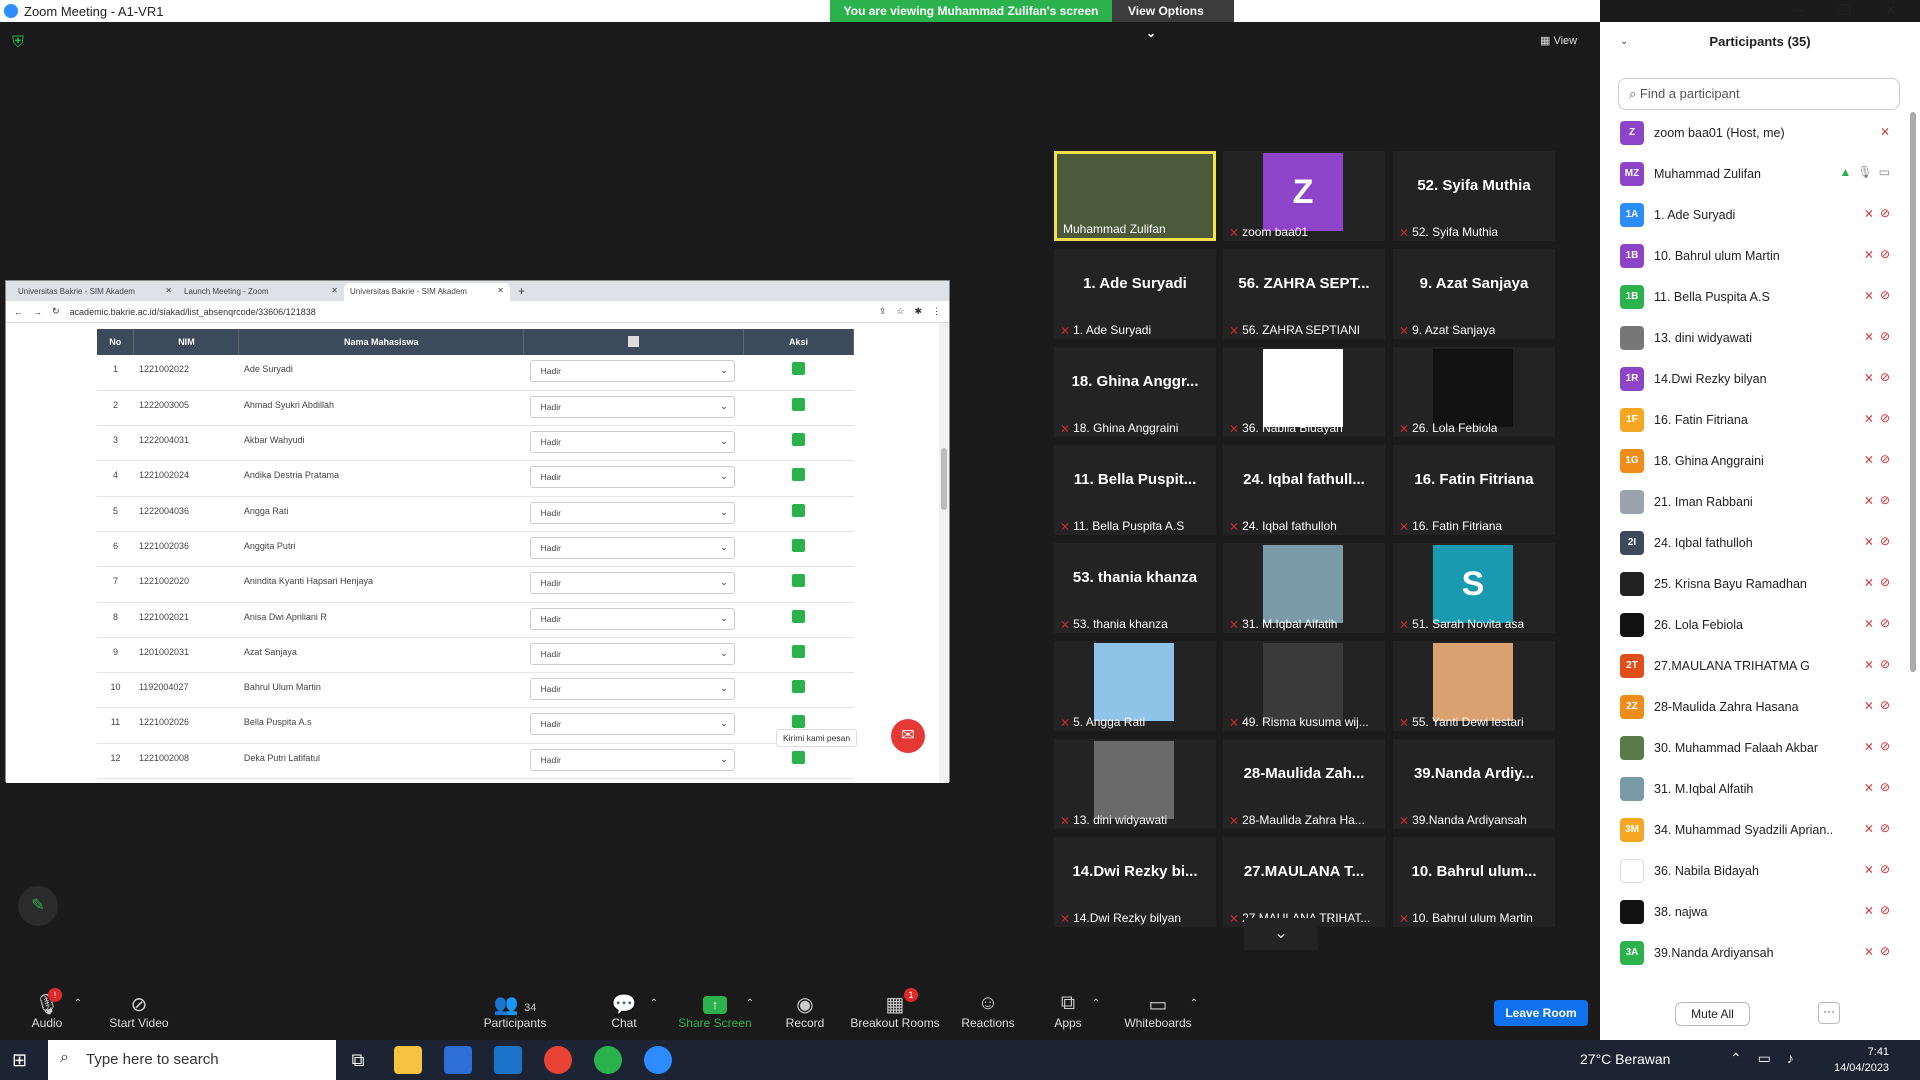  I want to click on video-tile: 16. Fatin Fitriana ⨯ 16. Fatin Fitriana, so click(1474, 490).